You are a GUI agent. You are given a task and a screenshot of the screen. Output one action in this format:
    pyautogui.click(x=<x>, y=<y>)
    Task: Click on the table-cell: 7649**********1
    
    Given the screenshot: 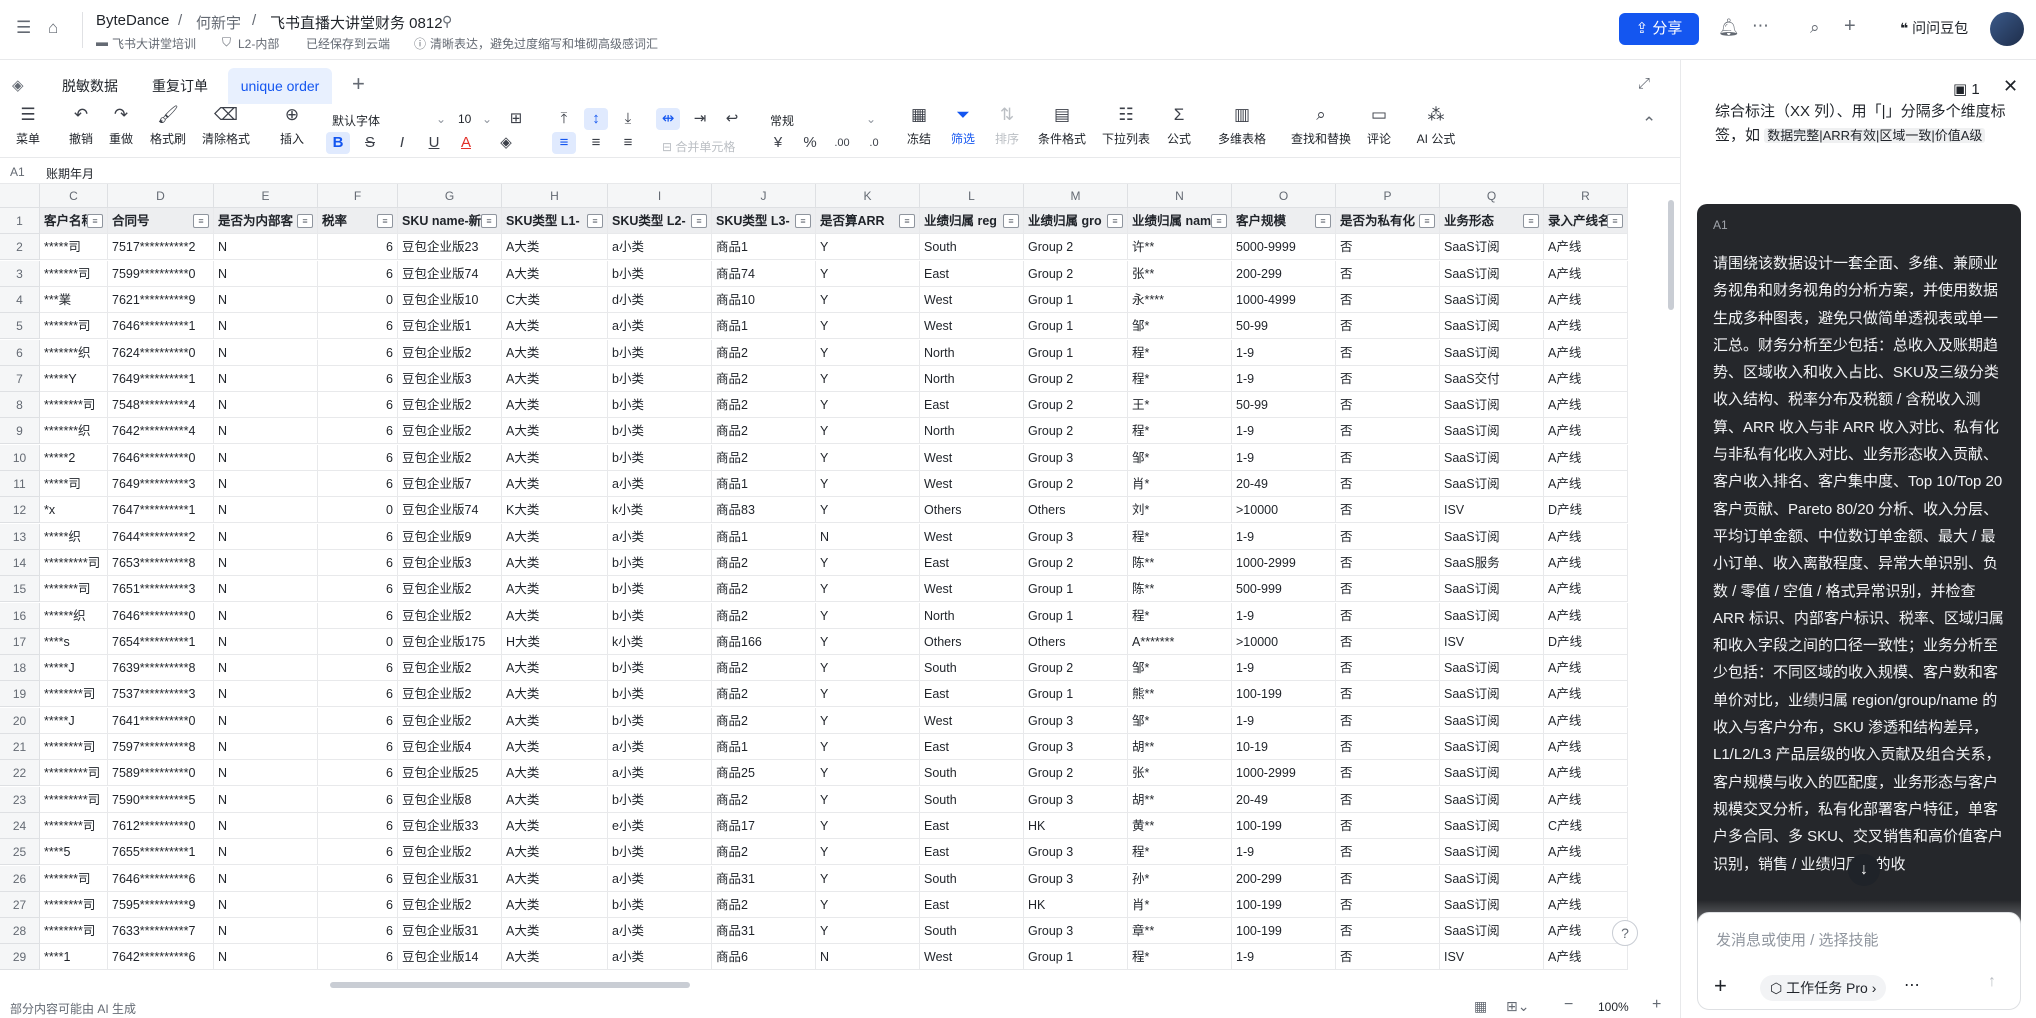 What is the action you would take?
    pyautogui.click(x=161, y=379)
    